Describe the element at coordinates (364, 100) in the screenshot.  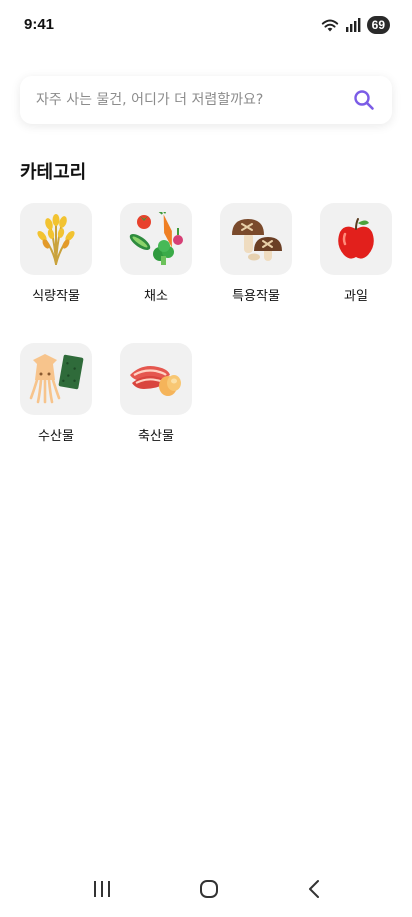
I see `search-icon` at that location.